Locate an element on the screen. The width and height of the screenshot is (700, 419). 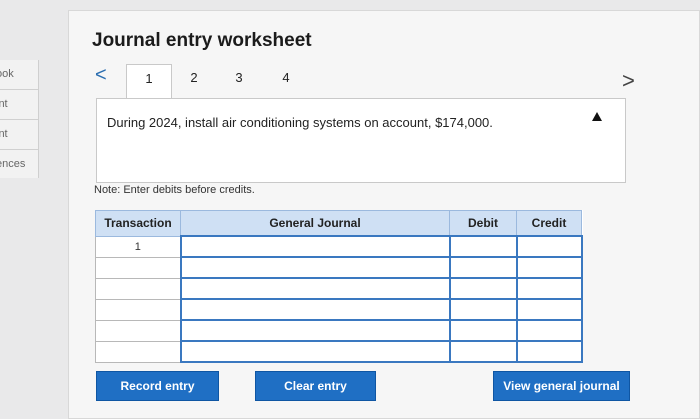
next-arrow-icon: > is located at coordinates (628, 81).